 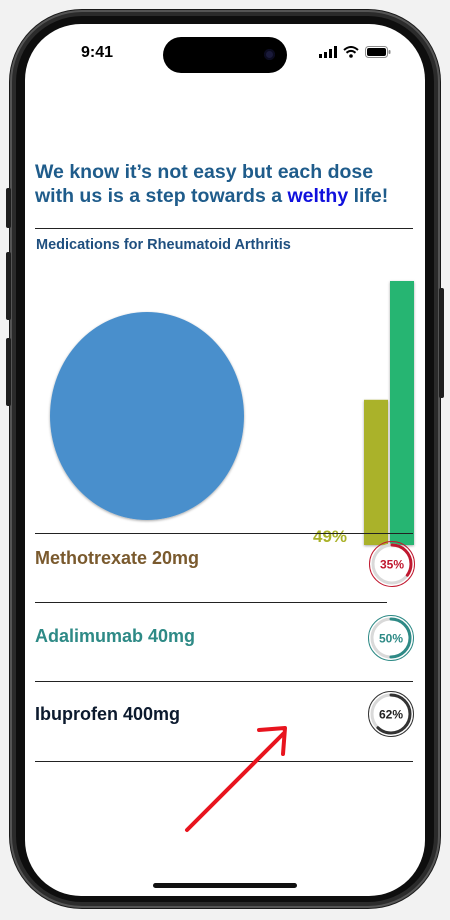 I want to click on progress-ring-label: 62%, so click(x=391, y=715).